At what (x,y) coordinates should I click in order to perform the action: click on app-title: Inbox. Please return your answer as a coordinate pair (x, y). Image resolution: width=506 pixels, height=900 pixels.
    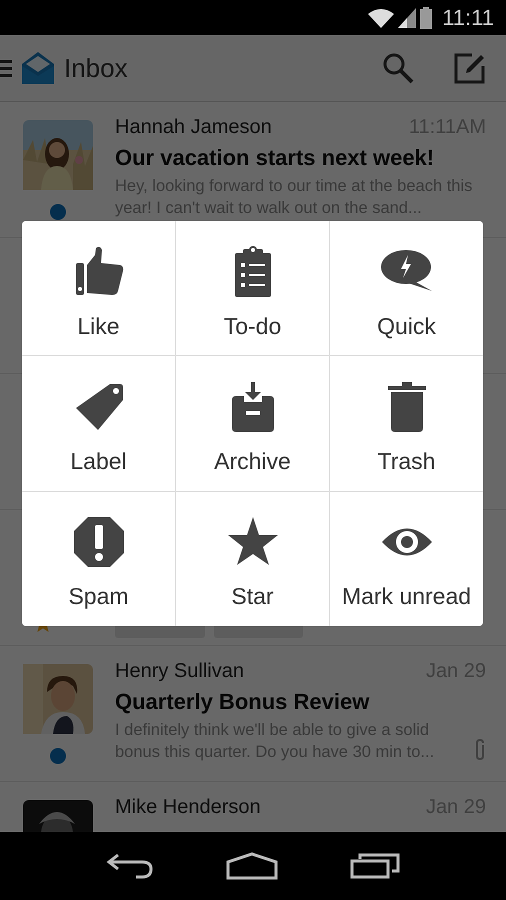
    Looking at the image, I should click on (96, 68).